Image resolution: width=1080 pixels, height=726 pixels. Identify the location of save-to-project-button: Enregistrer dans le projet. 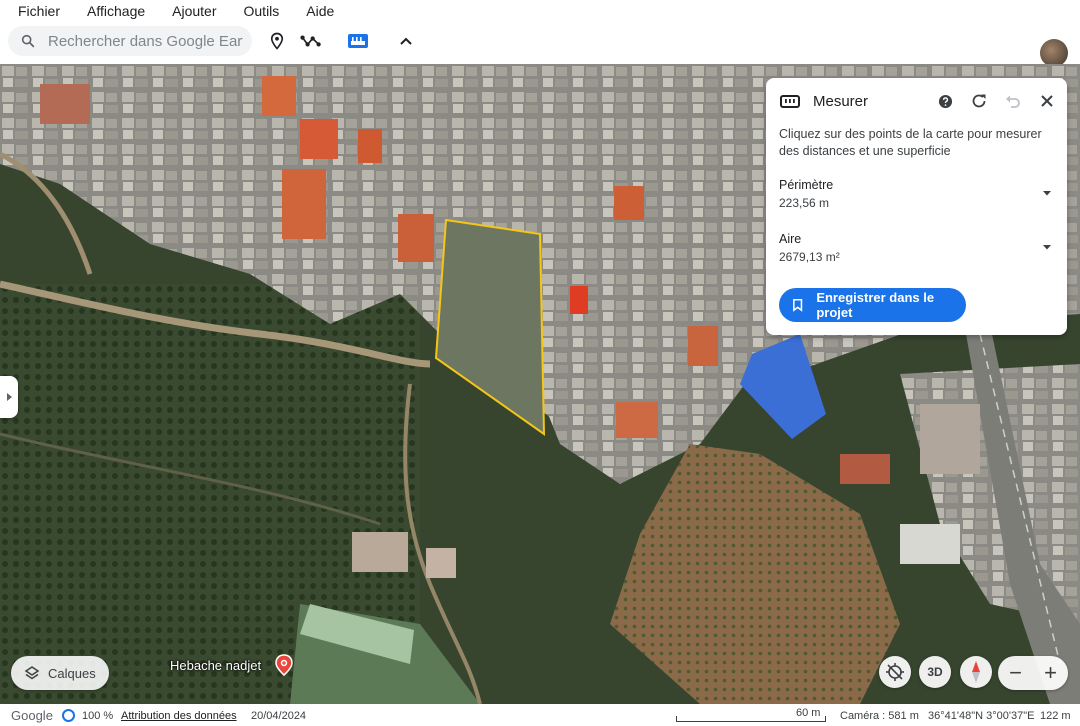
(872, 305).